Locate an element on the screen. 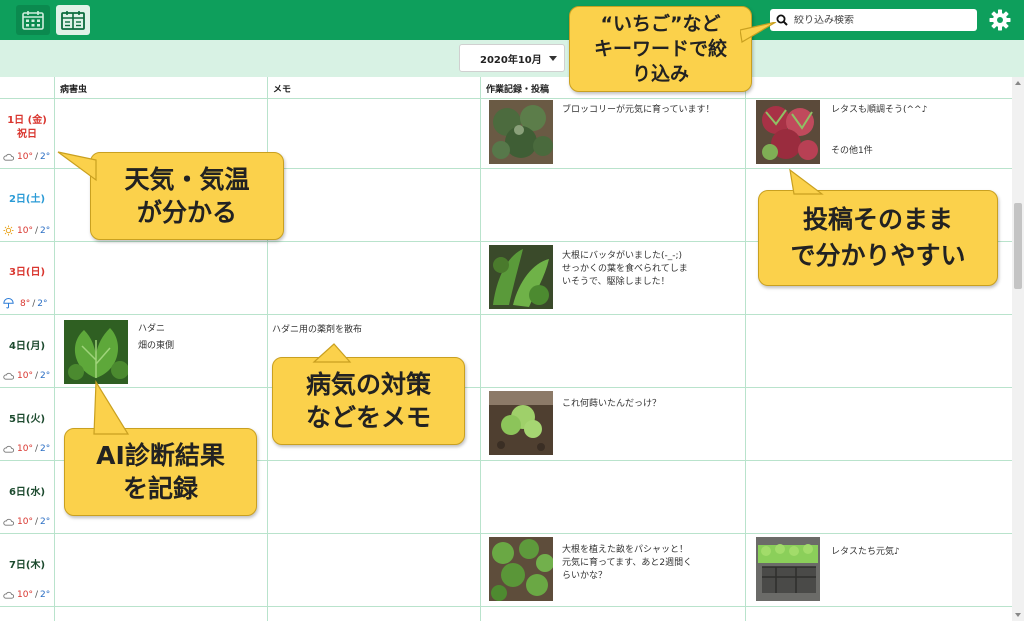 The width and height of the screenshot is (1024, 621). post-text: これ何蒔いたんだっけ？ is located at coordinates (612, 404).